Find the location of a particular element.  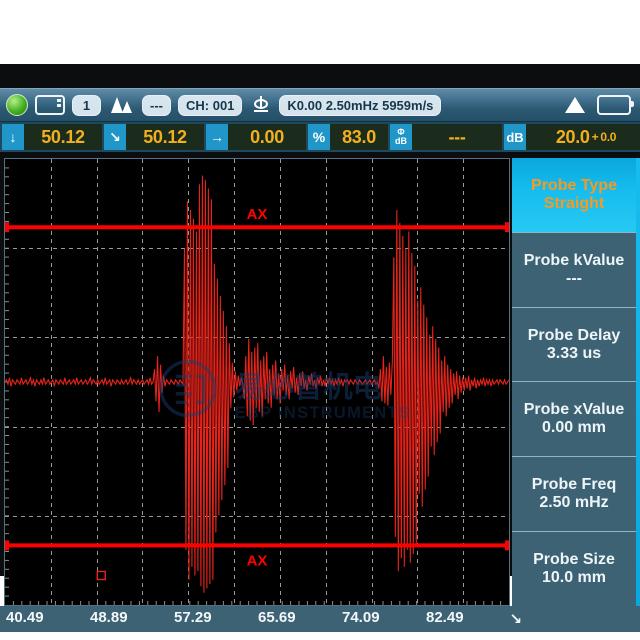

measurement-phi-db: Φ dB --- is located at coordinates (446, 137).